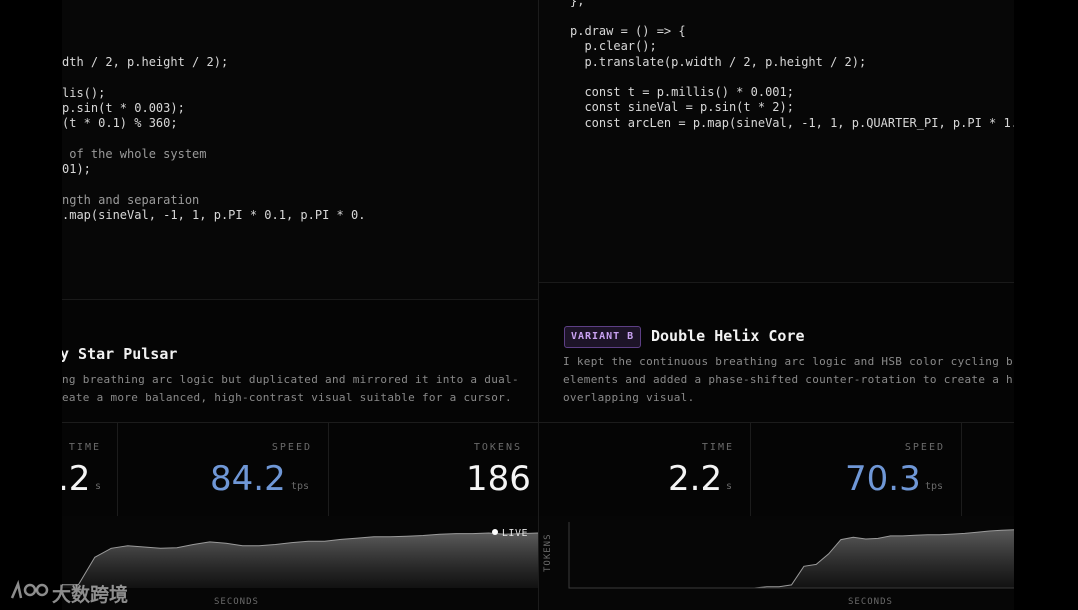 This screenshot has width=1078, height=610. I want to click on throughput-graph-b: TOKENS SECONDS, so click(776, 563).